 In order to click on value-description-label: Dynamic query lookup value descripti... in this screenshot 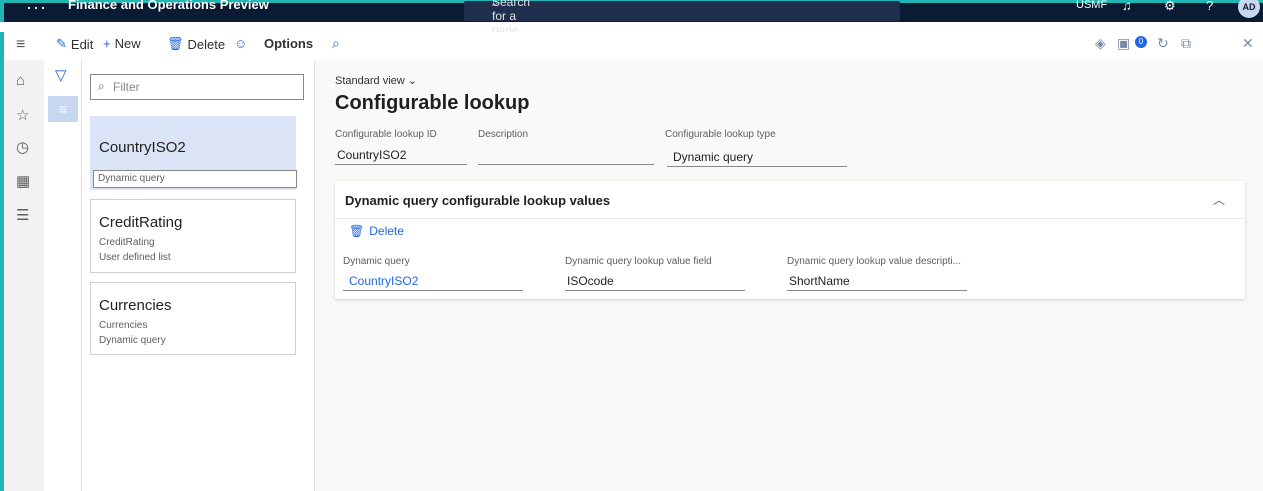, I will do `click(874, 261)`.